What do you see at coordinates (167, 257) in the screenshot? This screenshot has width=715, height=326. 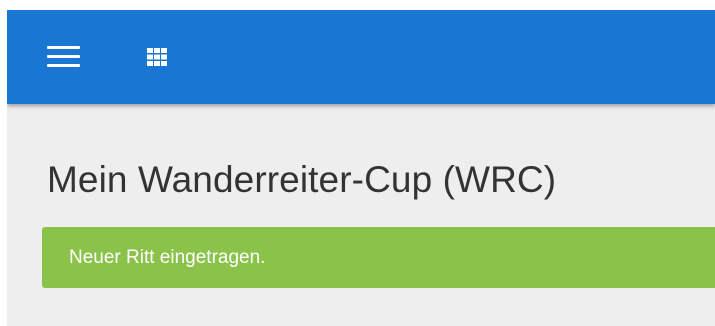 I see `alert-message: Neuer Ritt eingetragen.` at bounding box center [167, 257].